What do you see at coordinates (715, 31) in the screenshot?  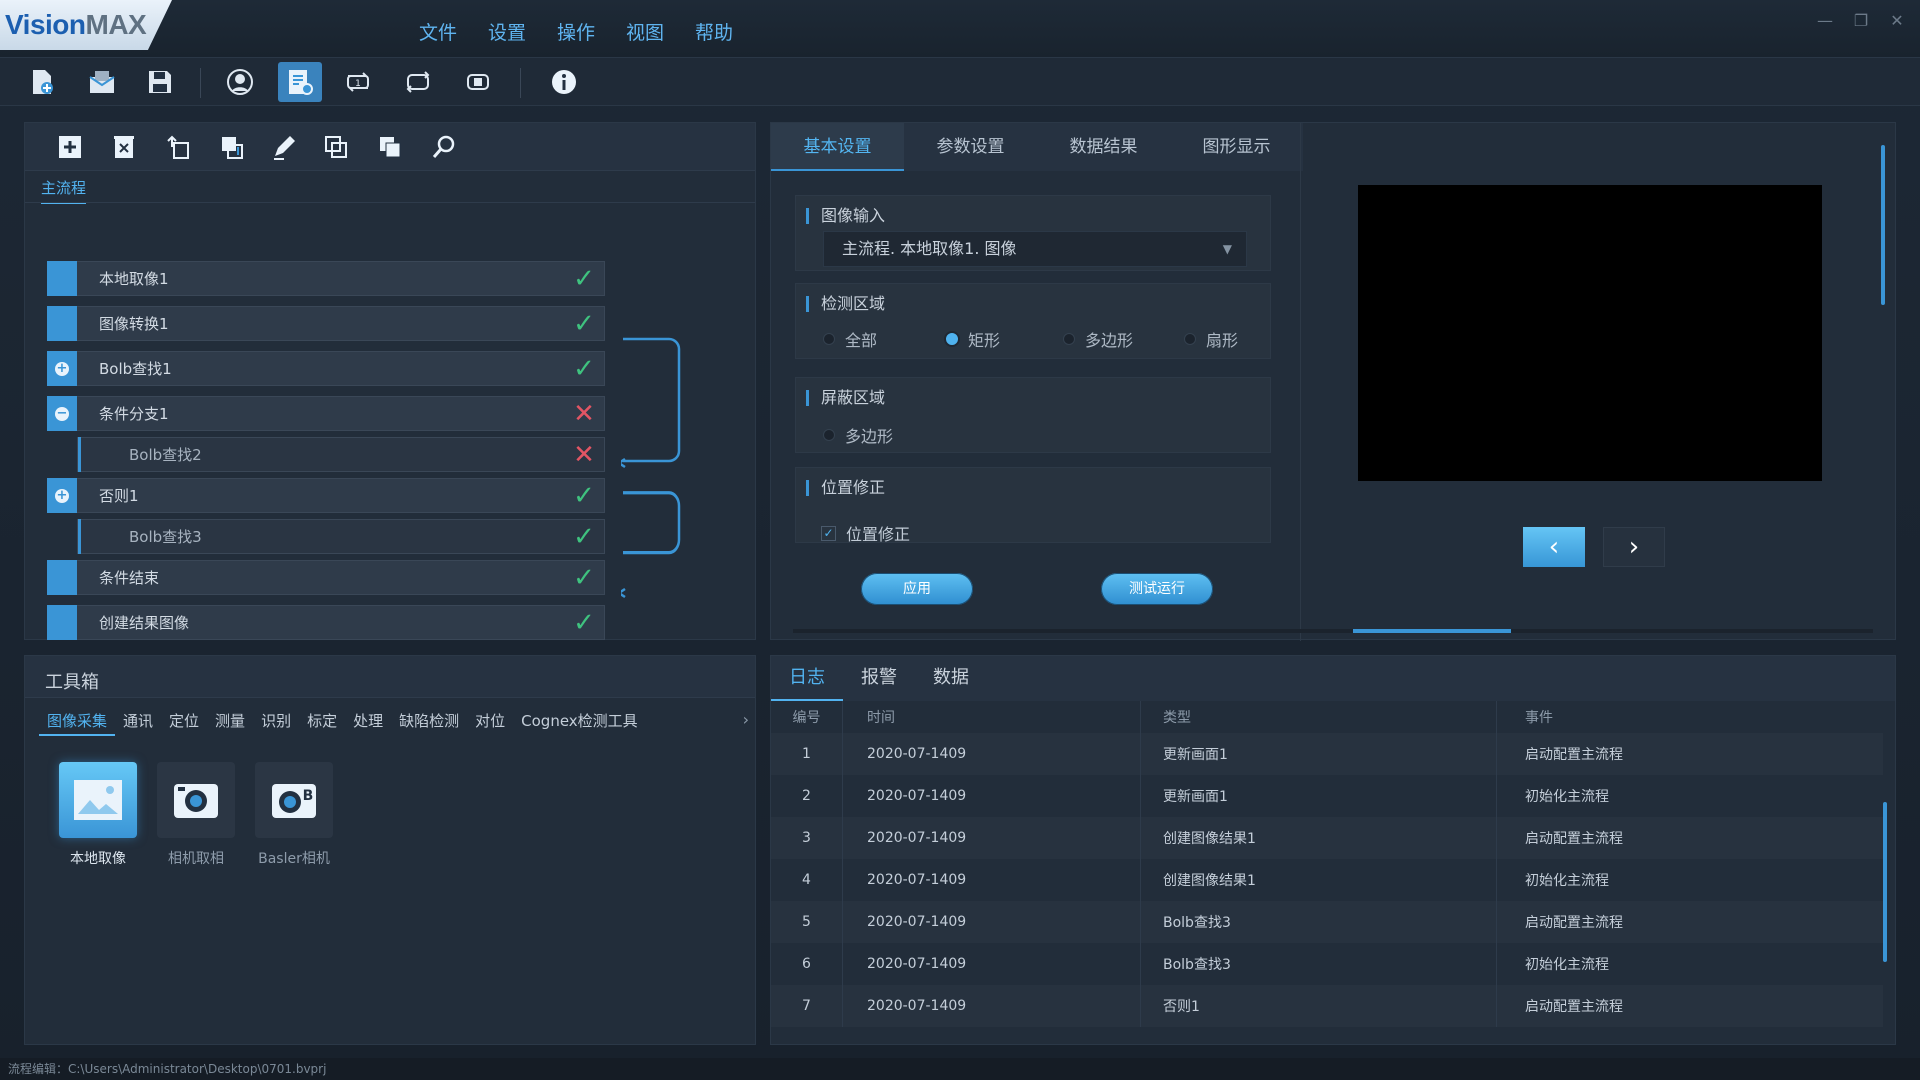 I see `menu-help: 帮助` at bounding box center [715, 31].